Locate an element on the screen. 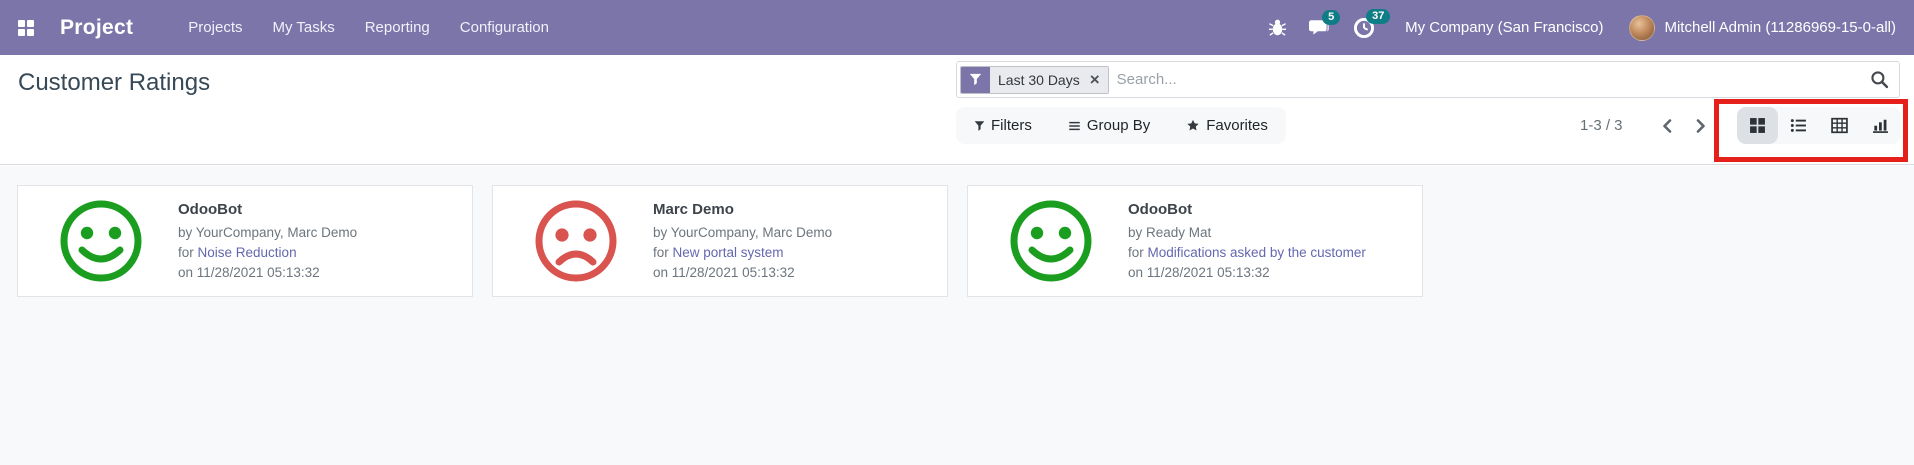 The height and width of the screenshot is (465, 1914). rating-task-link: Noise Reduction is located at coordinates (247, 252).